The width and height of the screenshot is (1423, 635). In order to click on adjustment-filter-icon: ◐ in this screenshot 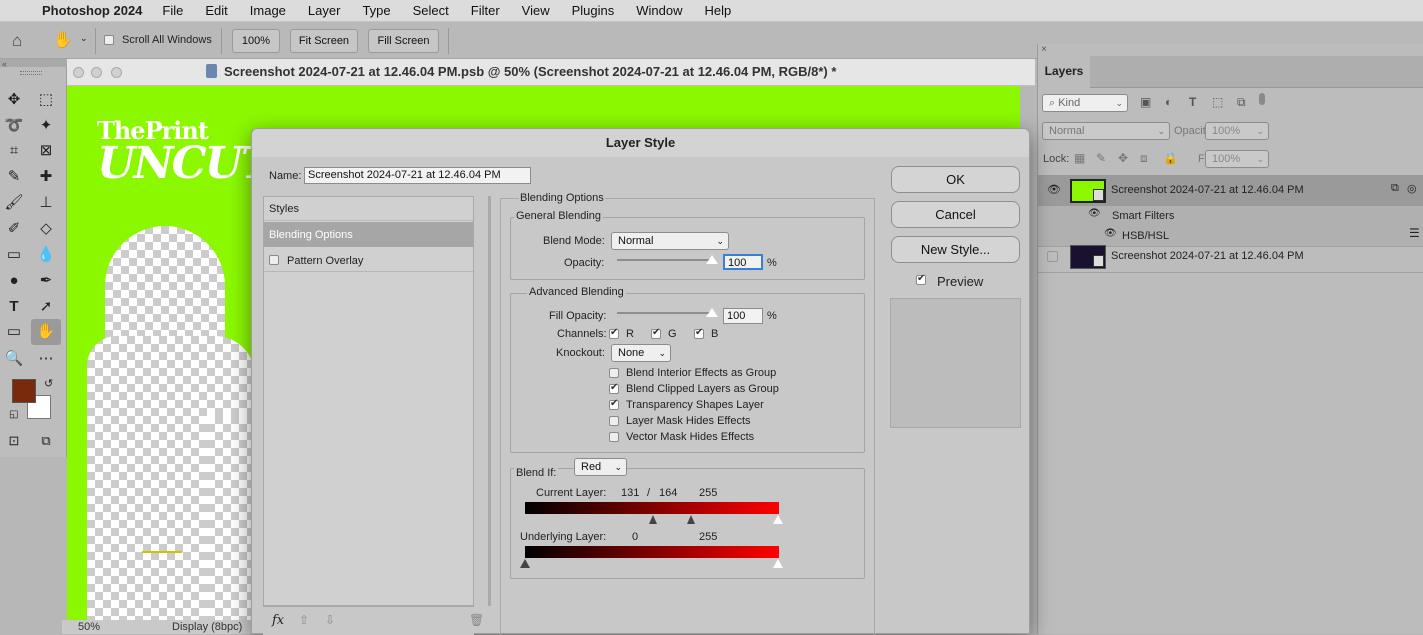, I will do `click(1168, 102)`.